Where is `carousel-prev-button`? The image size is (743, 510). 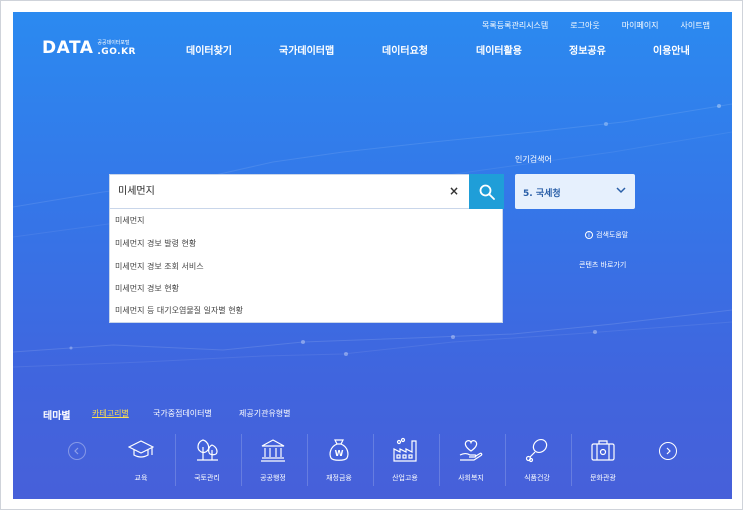
carousel-prev-button is located at coordinates (77, 451).